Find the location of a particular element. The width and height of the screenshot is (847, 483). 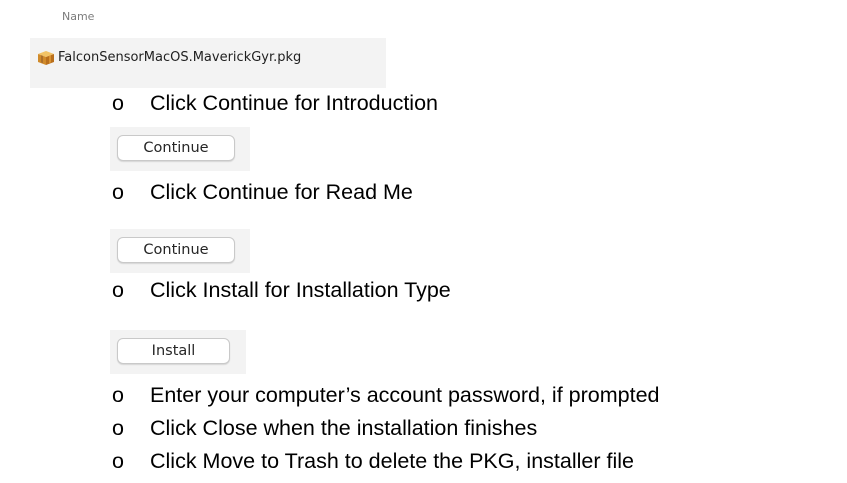

package-icon is located at coordinates (46, 58).